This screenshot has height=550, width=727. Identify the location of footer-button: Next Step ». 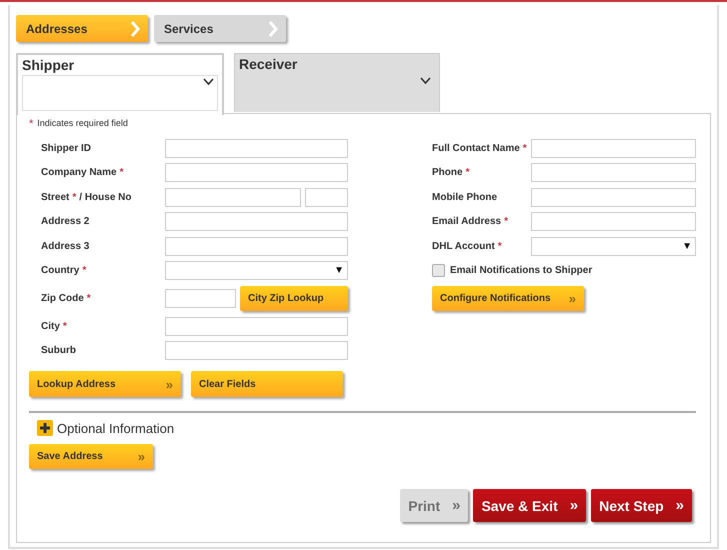
(641, 505).